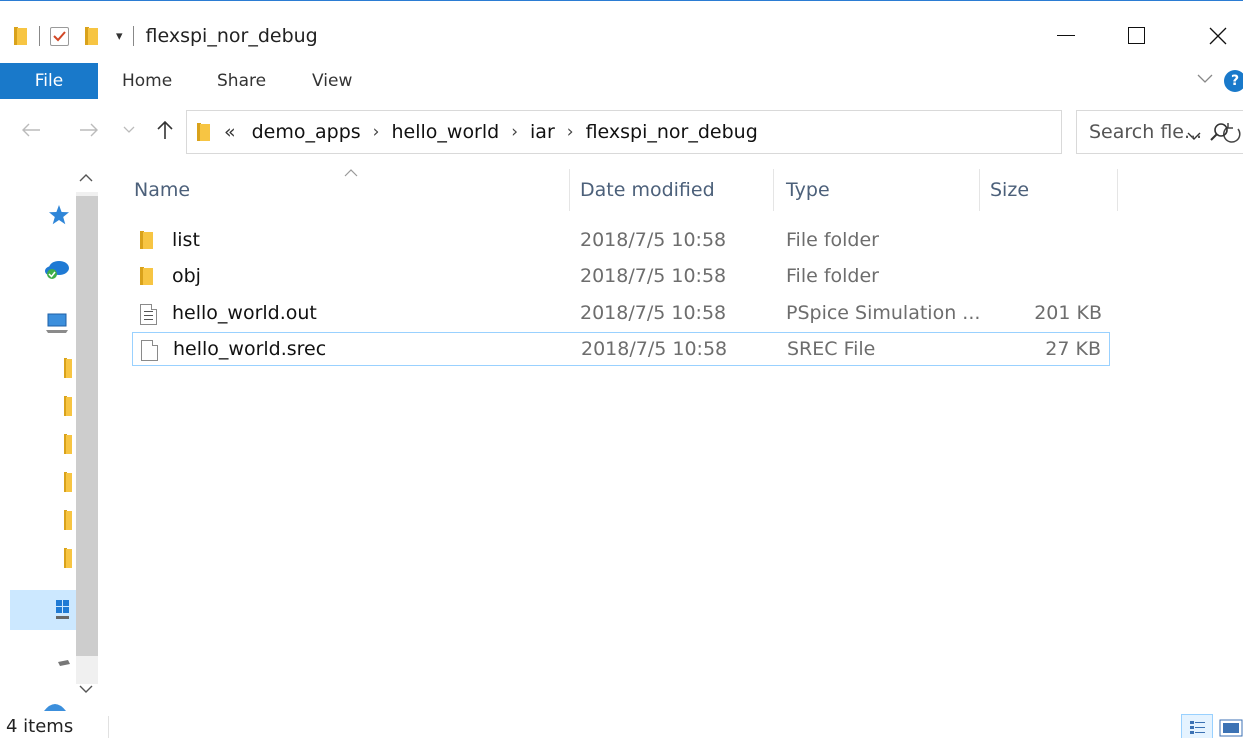 The width and height of the screenshot is (1243, 738). Describe the element at coordinates (64, 661) in the screenshot. I see `drive-icon` at that location.